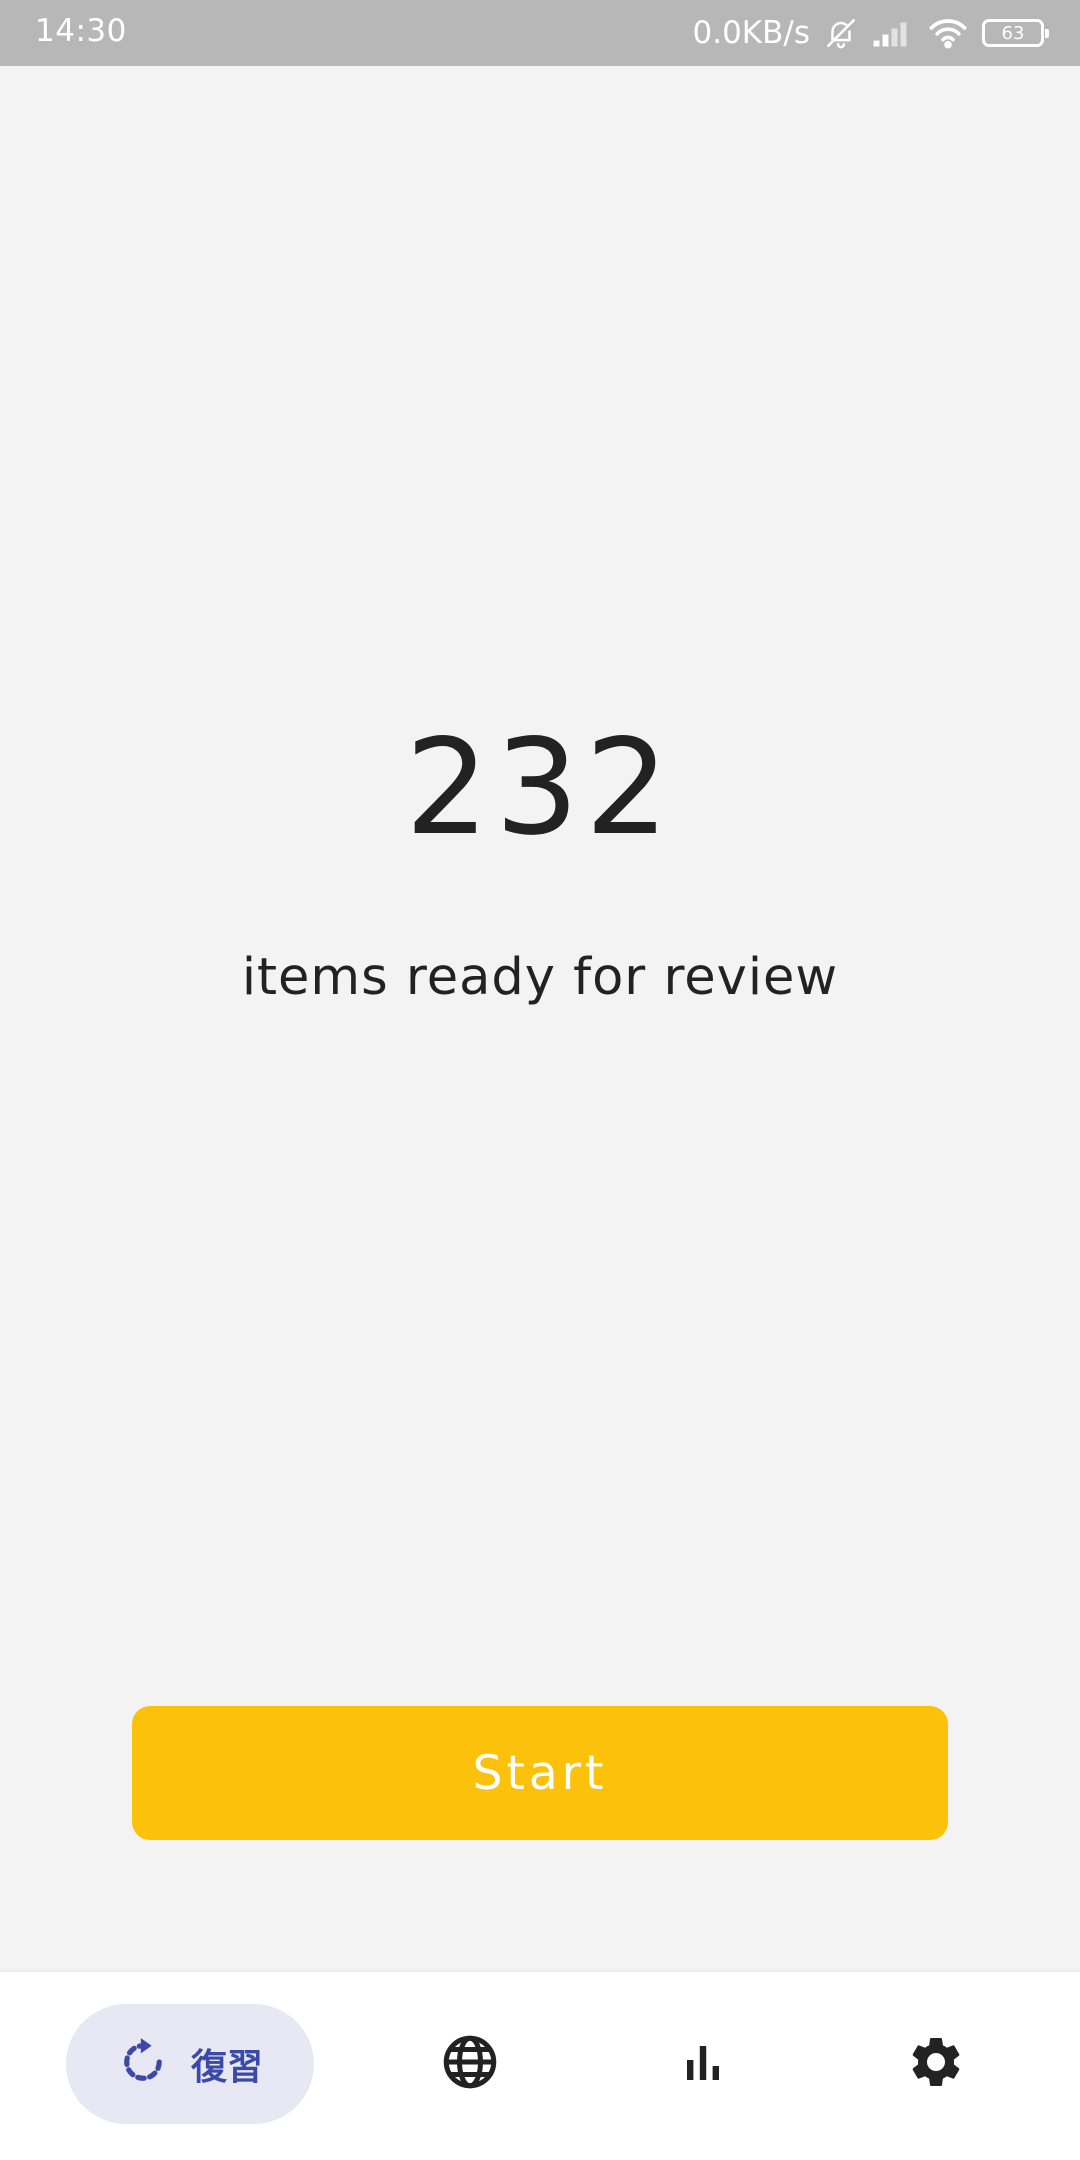 The height and width of the screenshot is (2160, 1080). I want to click on network-speed: 0.0KB/s, so click(751, 33).